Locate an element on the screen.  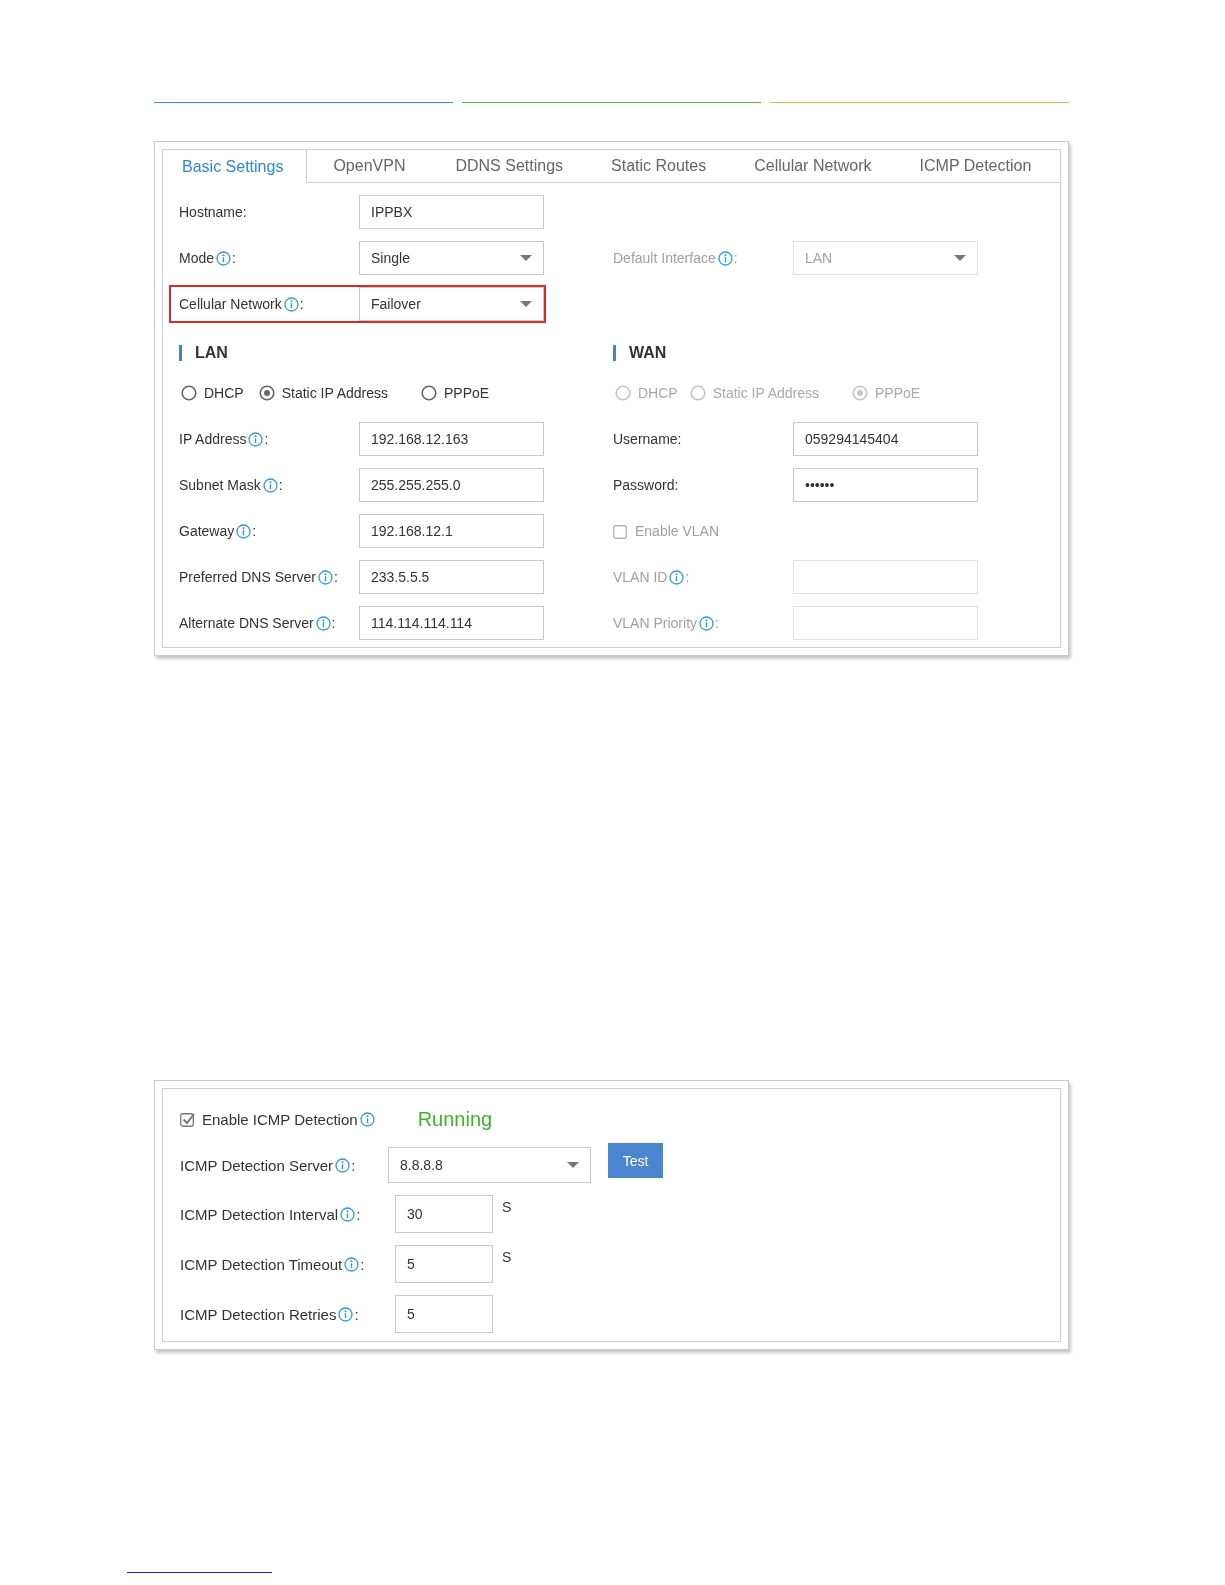
input-field: 30 is located at coordinates (444, 1214).